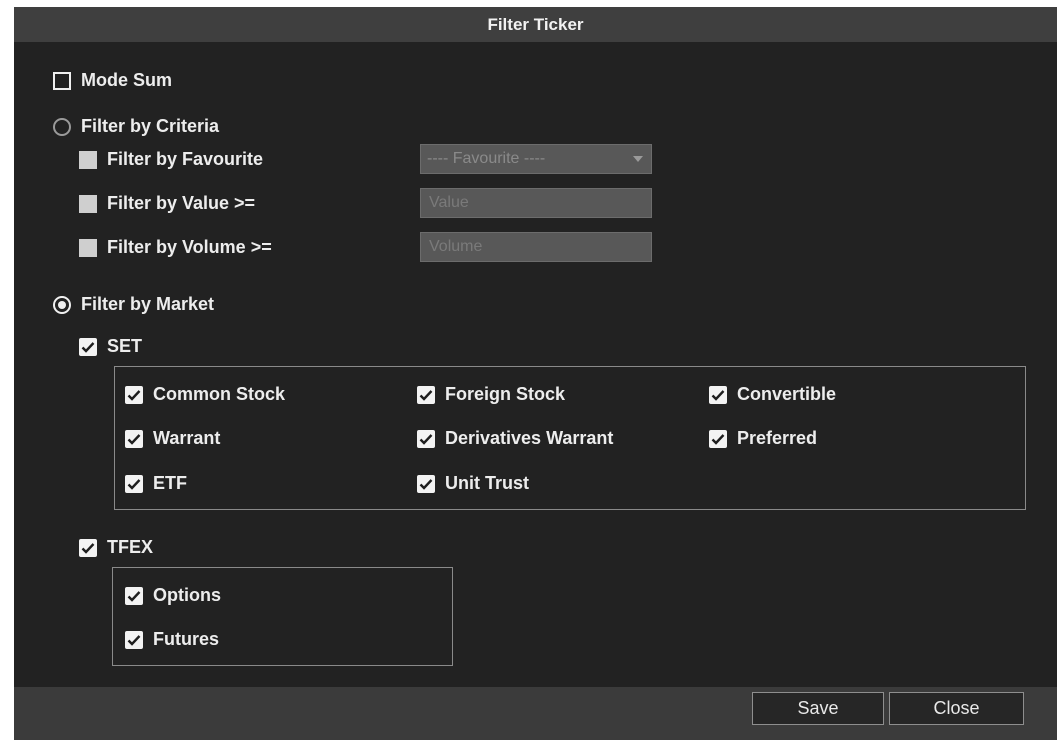 This screenshot has width=1057, height=740. I want to click on set-label: SET, so click(125, 346).